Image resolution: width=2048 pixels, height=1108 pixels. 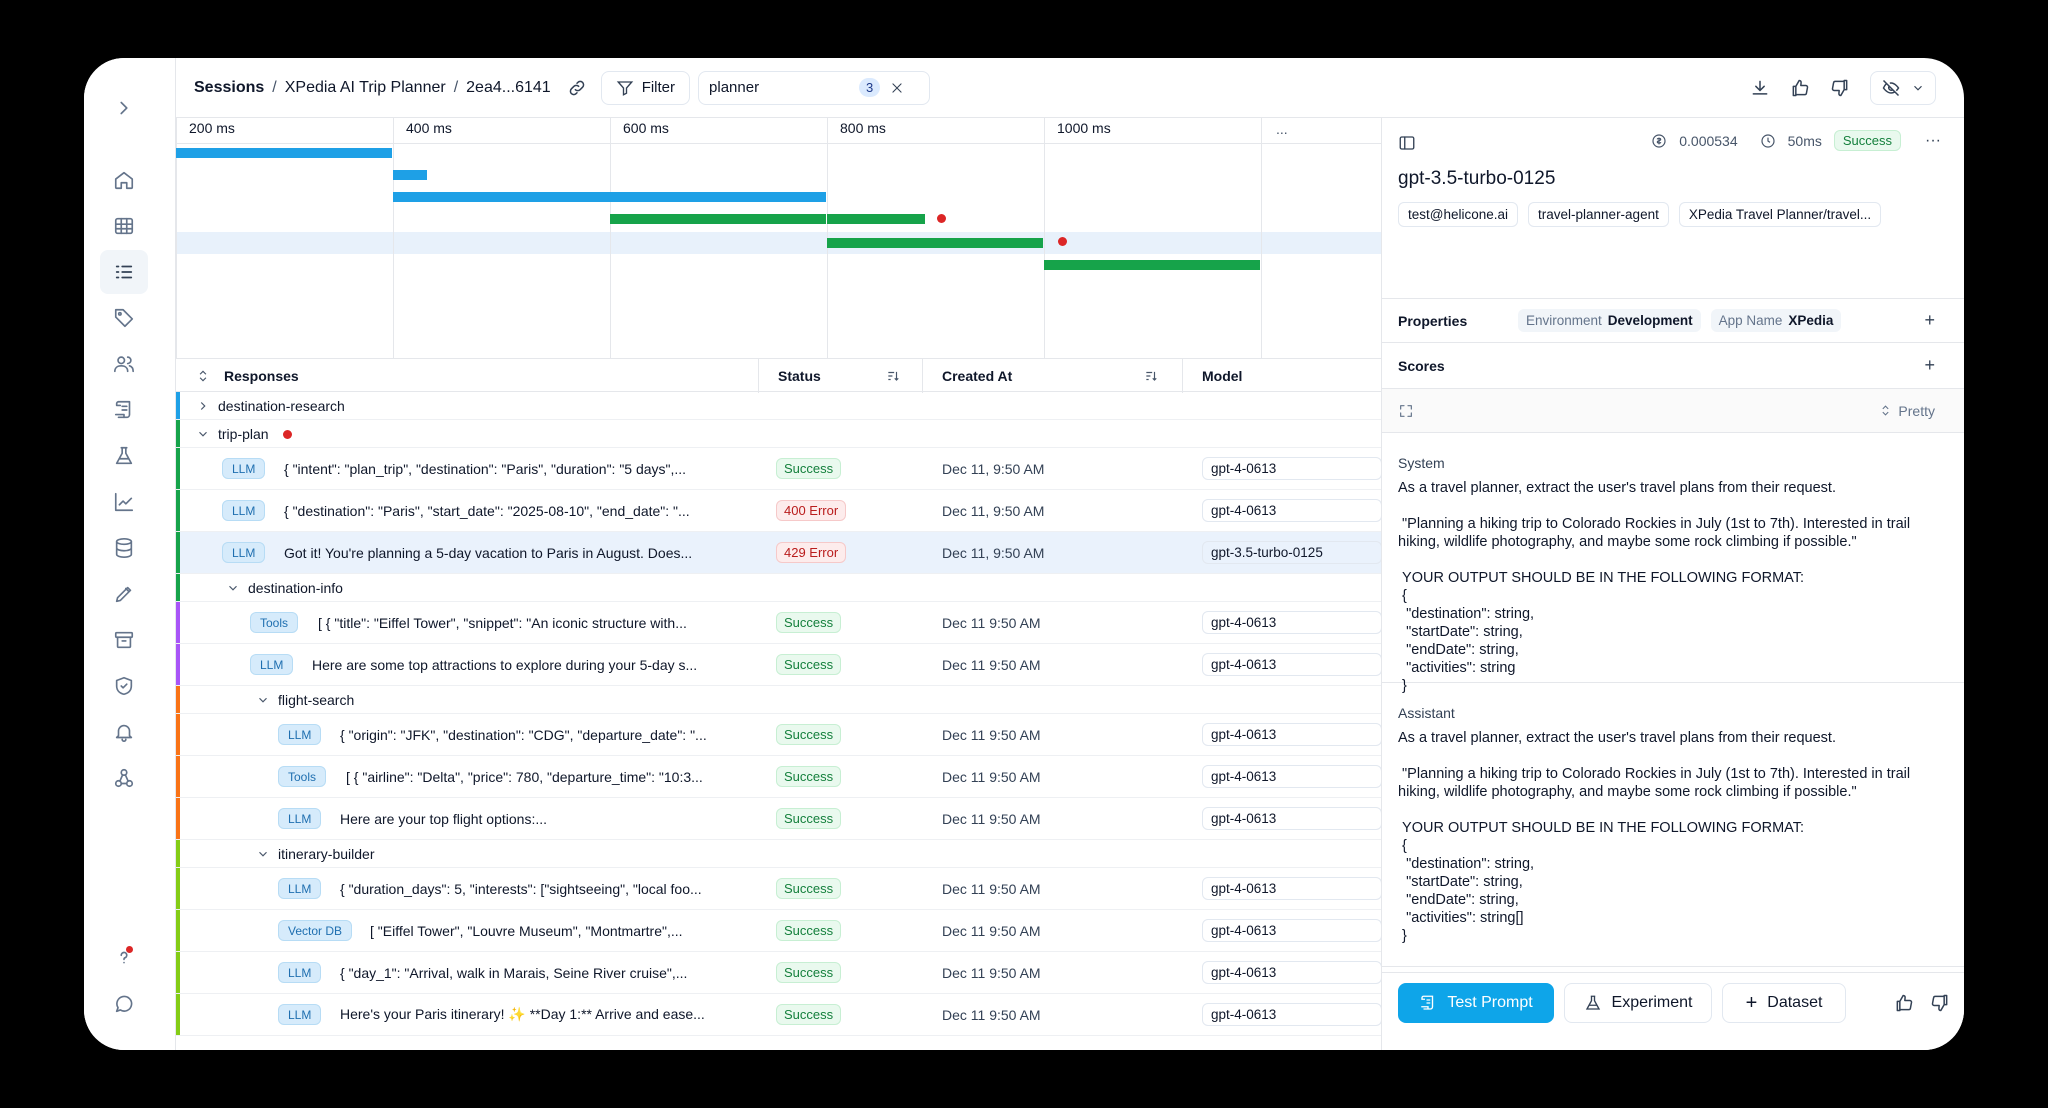 What do you see at coordinates (1406, 411) in the screenshot?
I see `expand-button` at bounding box center [1406, 411].